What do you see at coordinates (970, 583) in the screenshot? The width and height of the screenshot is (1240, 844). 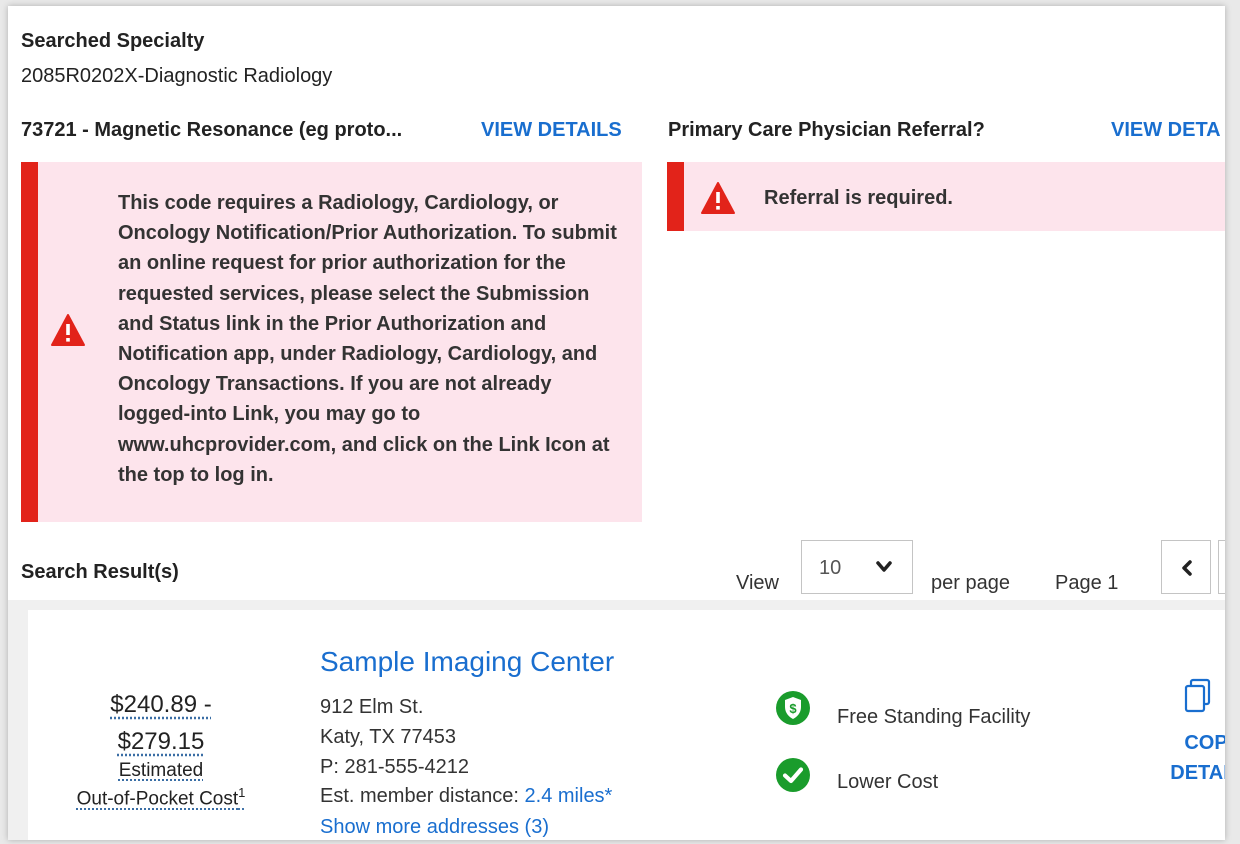 I see `per-page-label: per page` at bounding box center [970, 583].